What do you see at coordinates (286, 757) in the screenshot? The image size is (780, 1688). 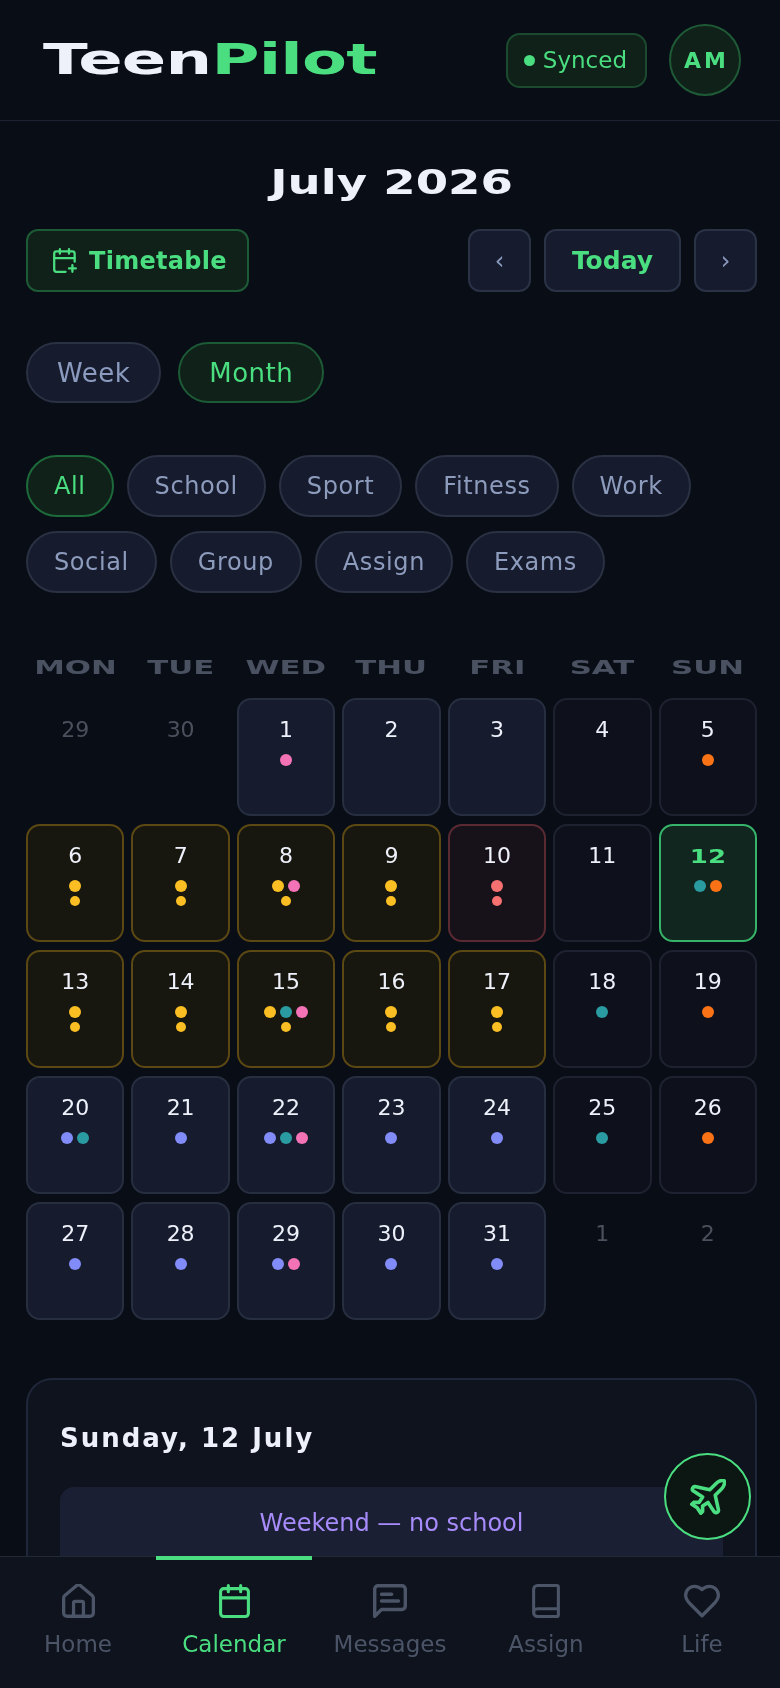 I see `calendar-day: 1` at bounding box center [286, 757].